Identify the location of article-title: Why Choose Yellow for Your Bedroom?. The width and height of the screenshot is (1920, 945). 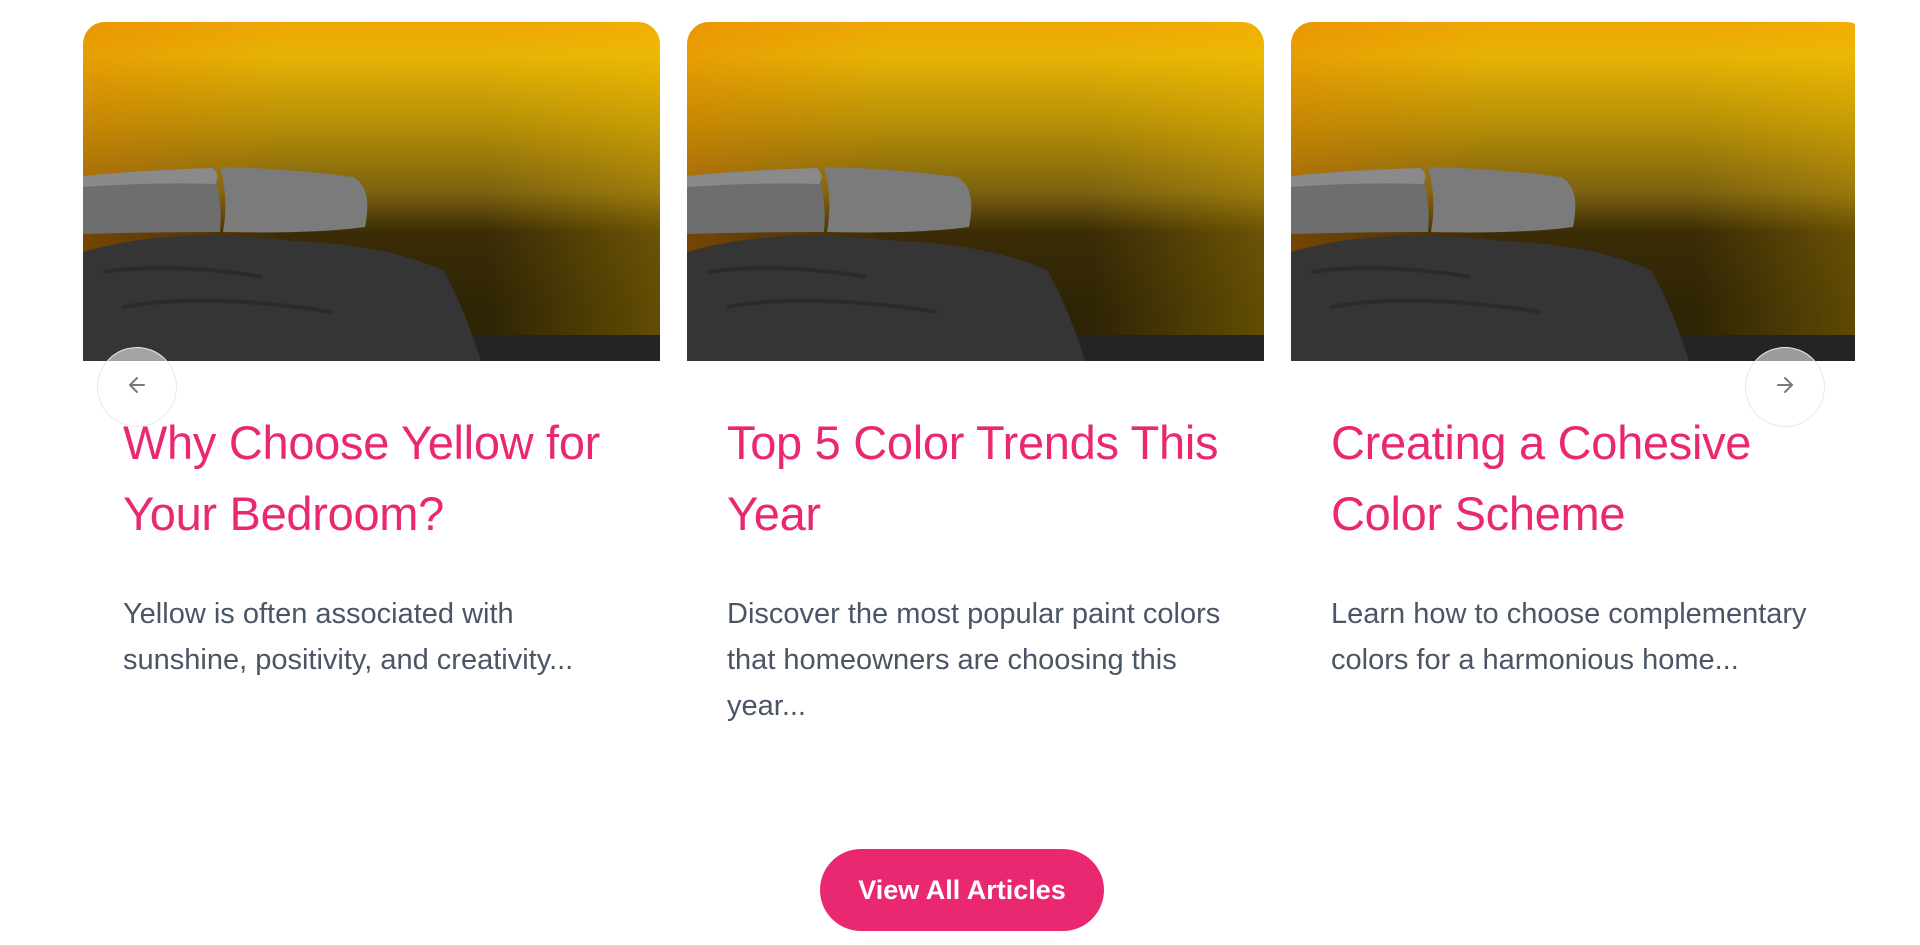
(371, 478).